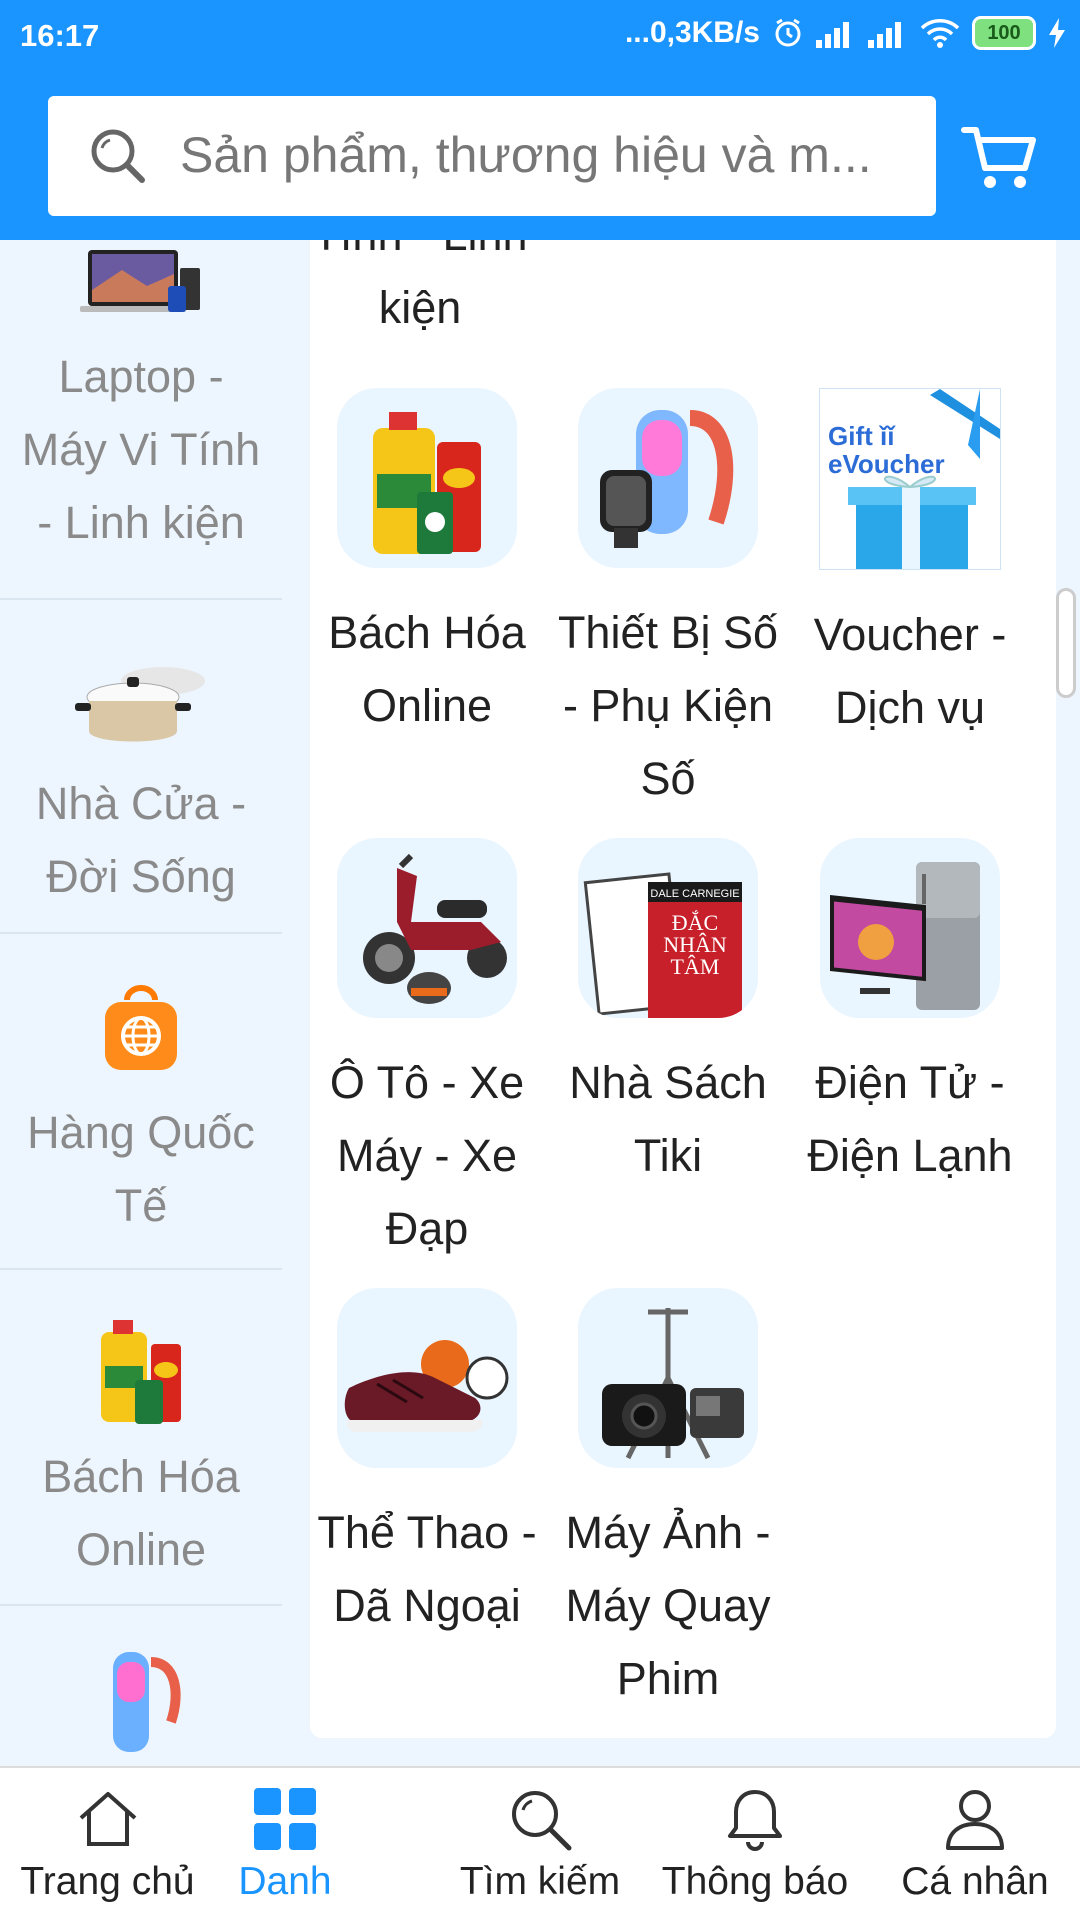 This screenshot has height=1922, width=1080. What do you see at coordinates (694, 894) in the screenshot?
I see `svg-text: DALE CARNEGIE` at bounding box center [694, 894].